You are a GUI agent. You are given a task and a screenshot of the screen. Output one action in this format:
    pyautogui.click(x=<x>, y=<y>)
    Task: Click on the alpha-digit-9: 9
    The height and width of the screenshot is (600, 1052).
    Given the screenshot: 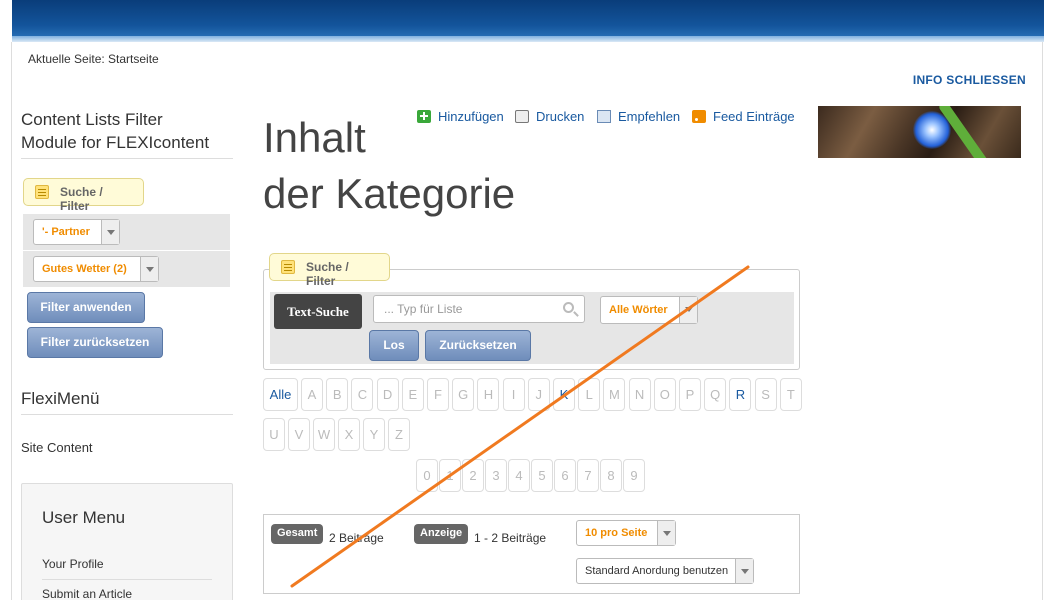 What is the action you would take?
    pyautogui.click(x=634, y=475)
    